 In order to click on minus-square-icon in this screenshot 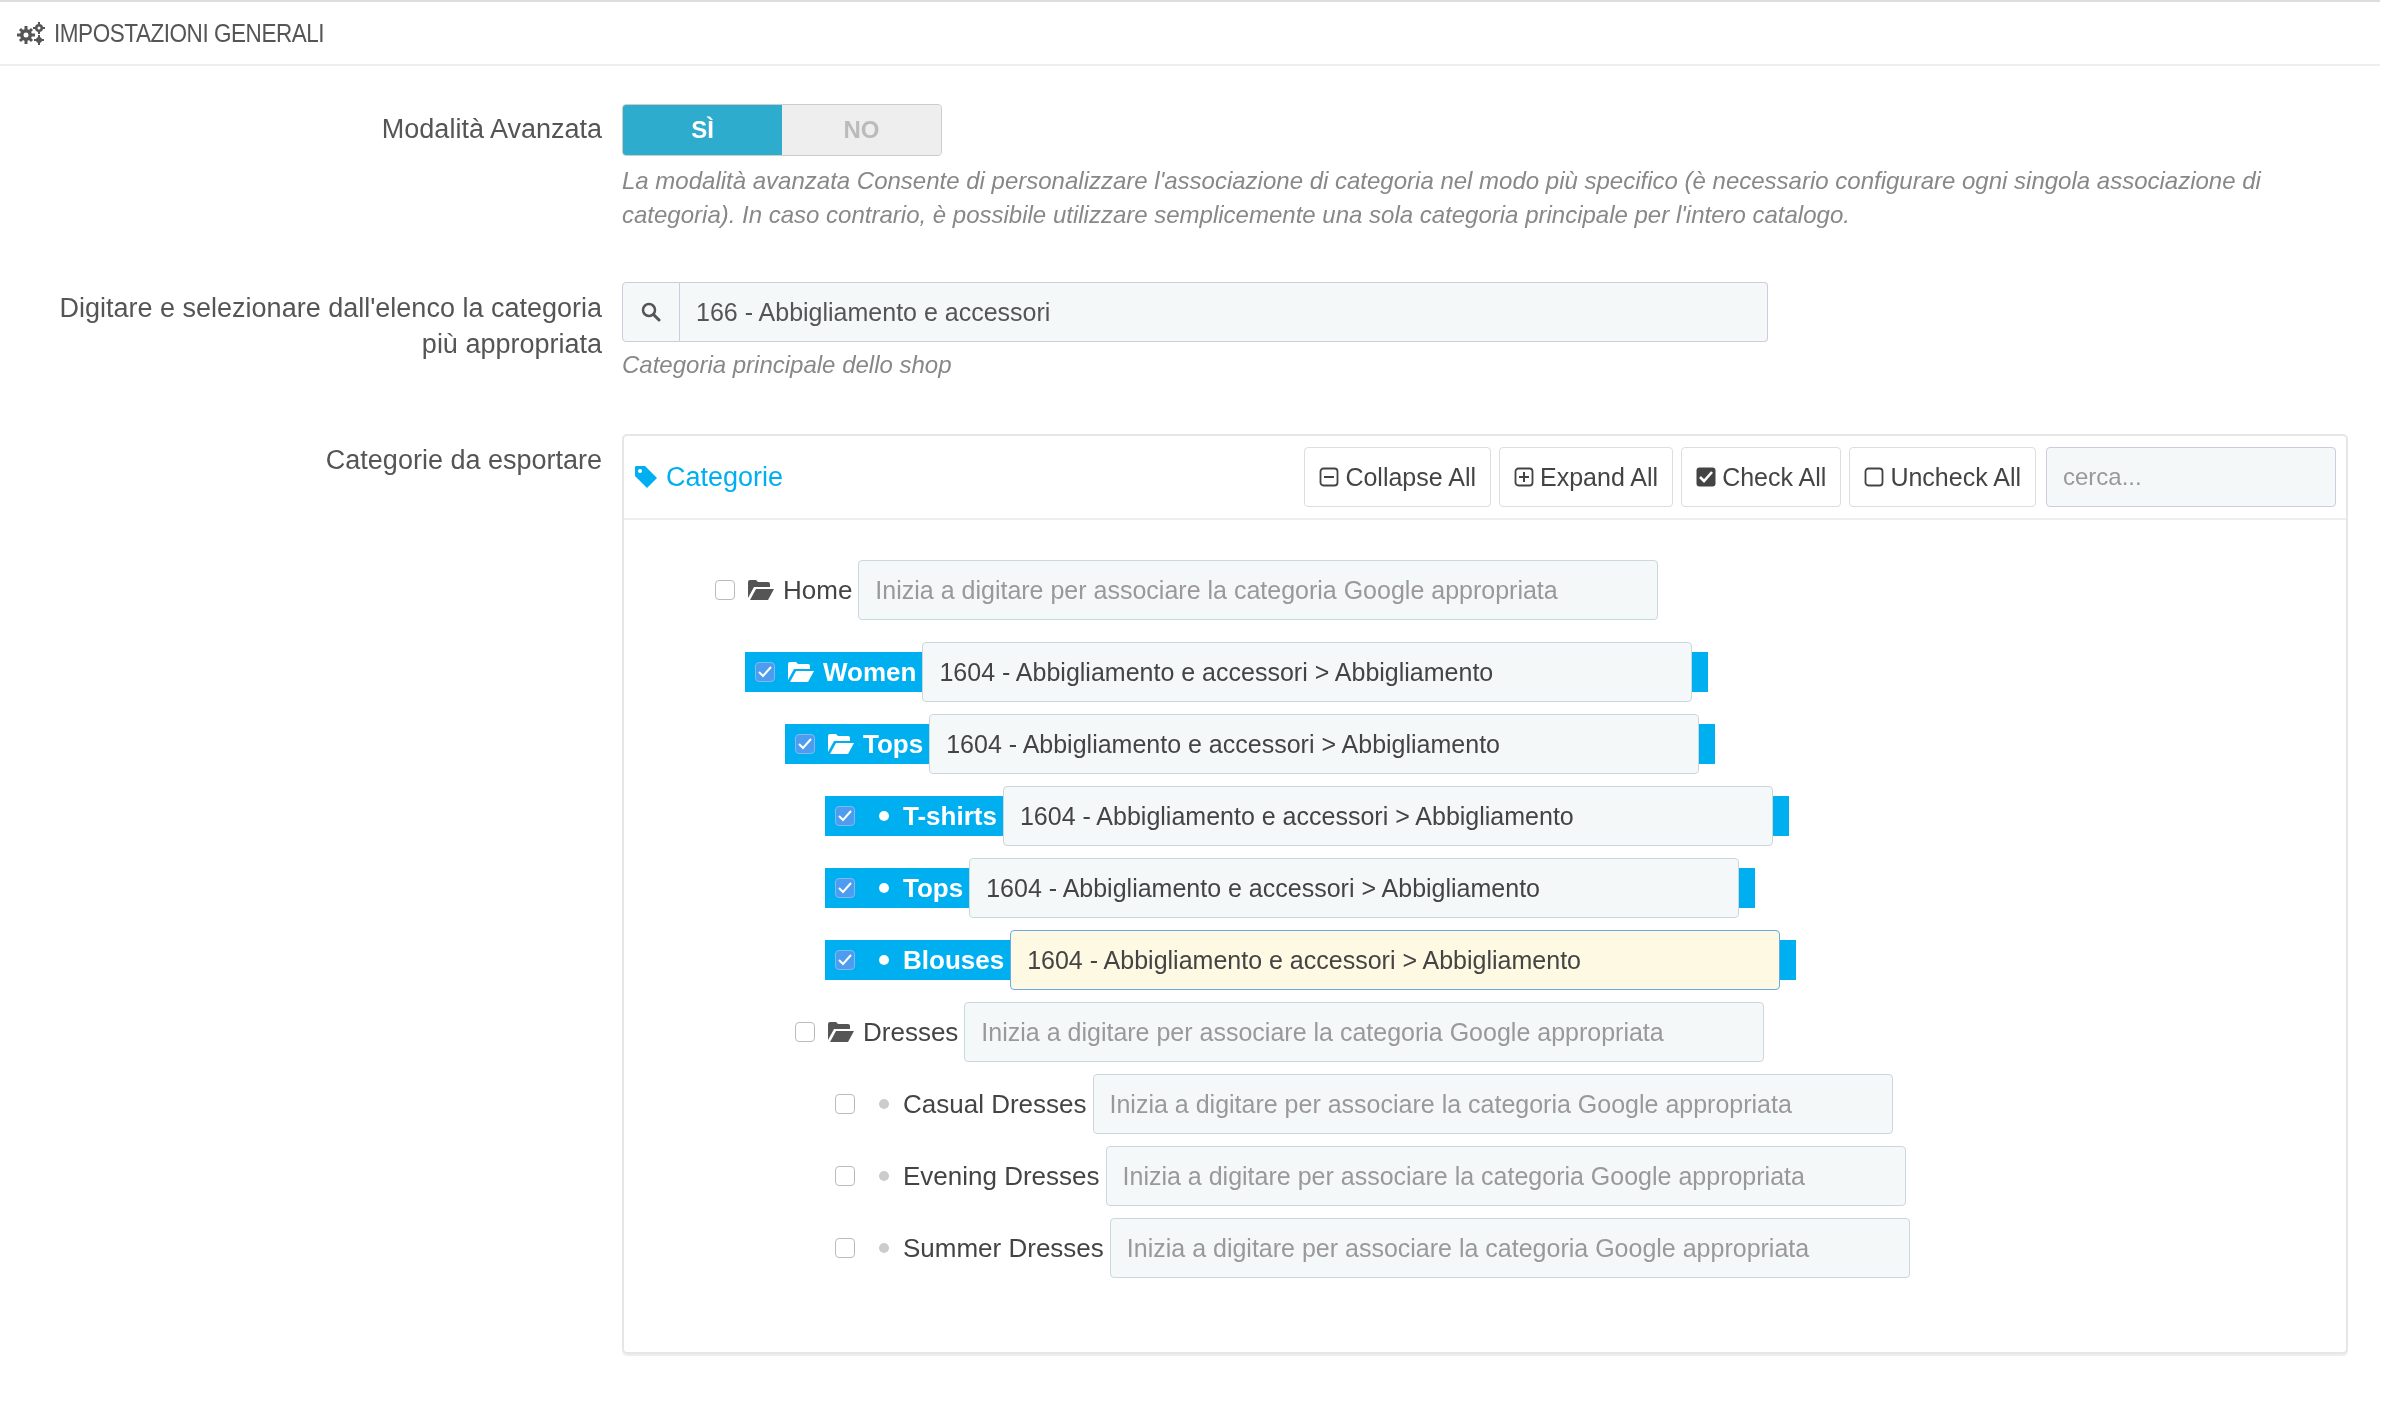, I will do `click(1329, 477)`.